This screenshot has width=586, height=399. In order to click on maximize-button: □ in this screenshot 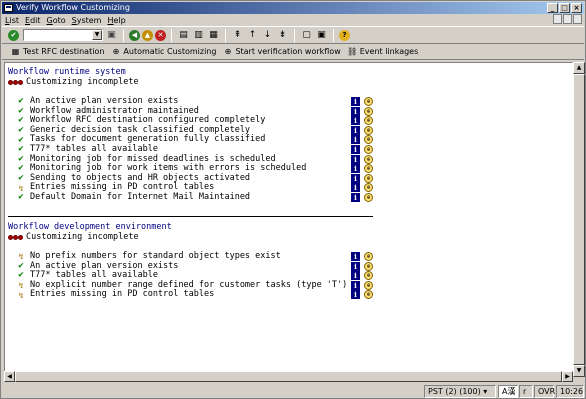, I will do `click(564, 8)`.